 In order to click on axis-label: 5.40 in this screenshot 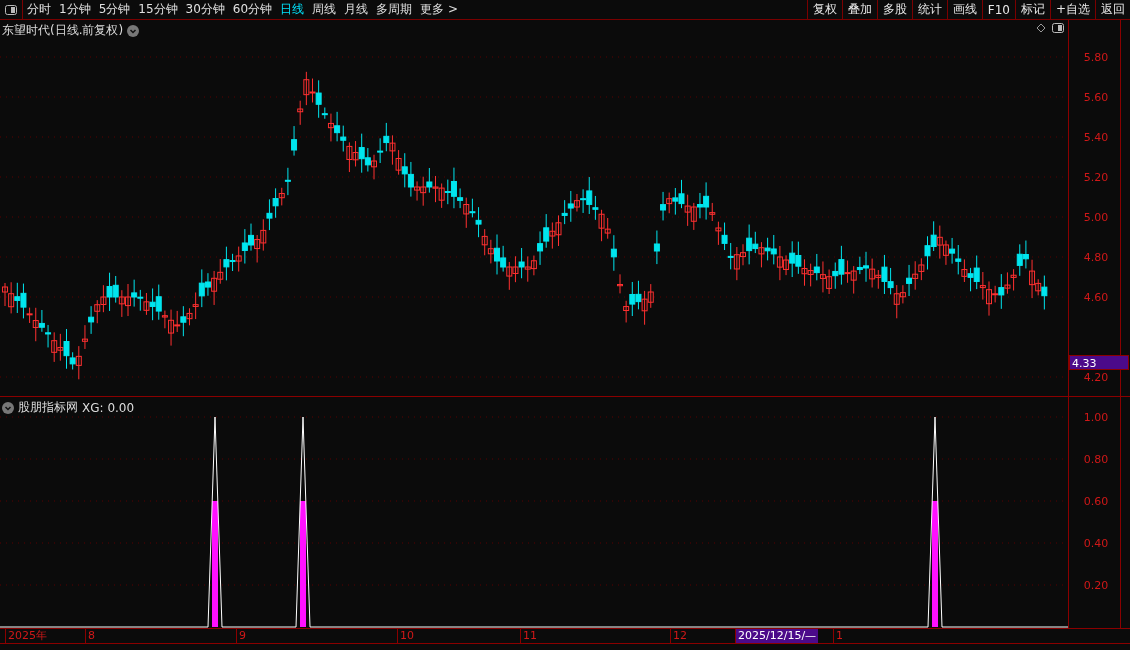, I will do `click(1096, 137)`.